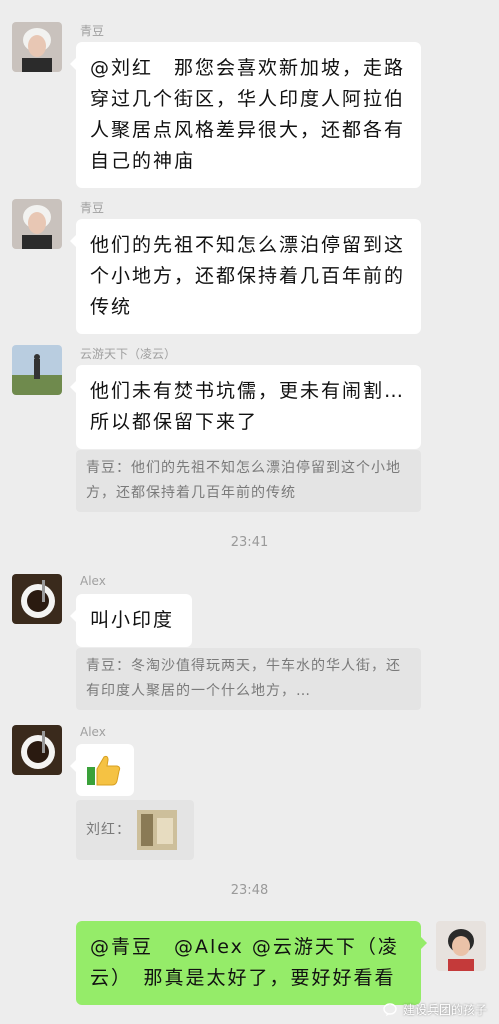 This screenshot has width=499, height=1024. I want to click on sender-name: 云游天下（凌云）, so click(128, 354).